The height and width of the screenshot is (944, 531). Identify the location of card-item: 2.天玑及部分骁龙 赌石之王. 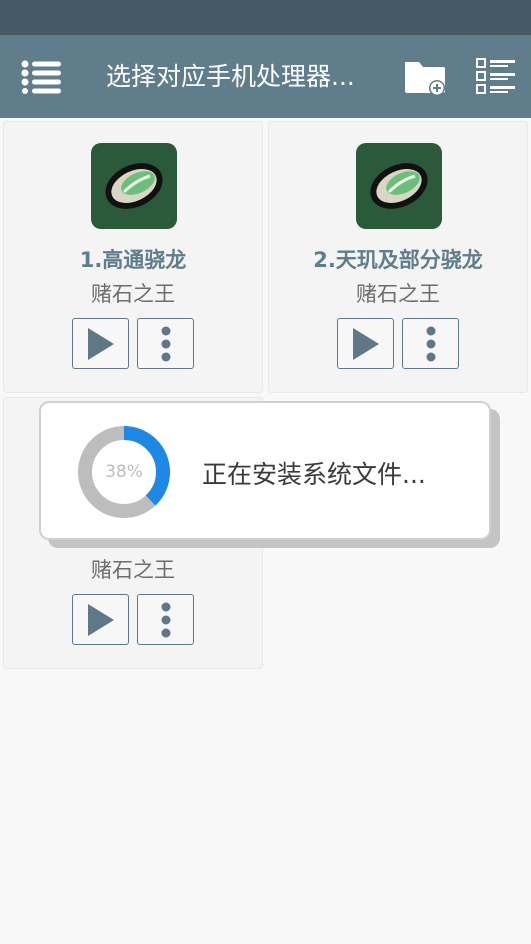
(398, 257).